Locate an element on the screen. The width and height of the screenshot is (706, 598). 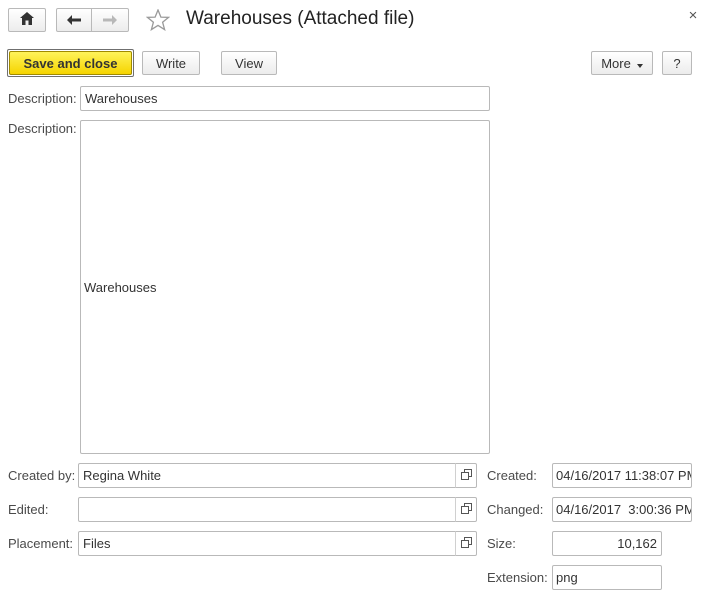
created-label: Created: is located at coordinates (512, 475).